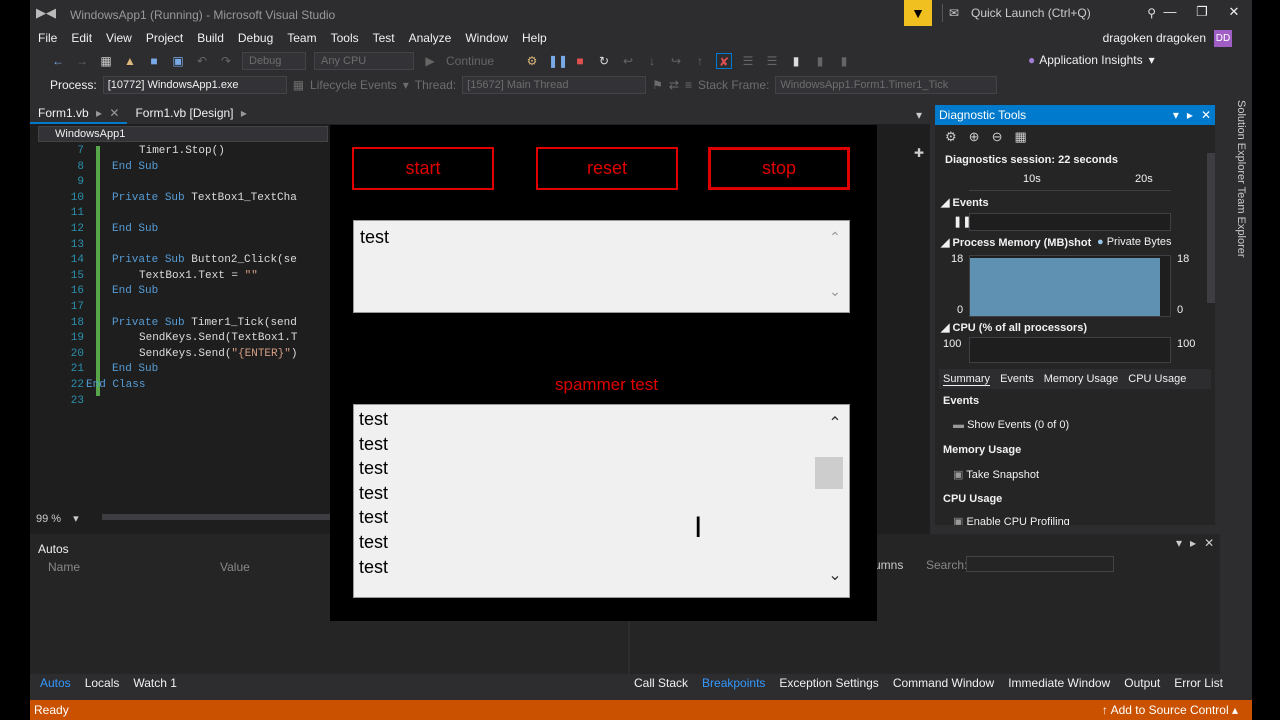 The image size is (1280, 720). What do you see at coordinates (1206, 115) in the screenshot?
I see `diag-close-icon: ✕` at bounding box center [1206, 115].